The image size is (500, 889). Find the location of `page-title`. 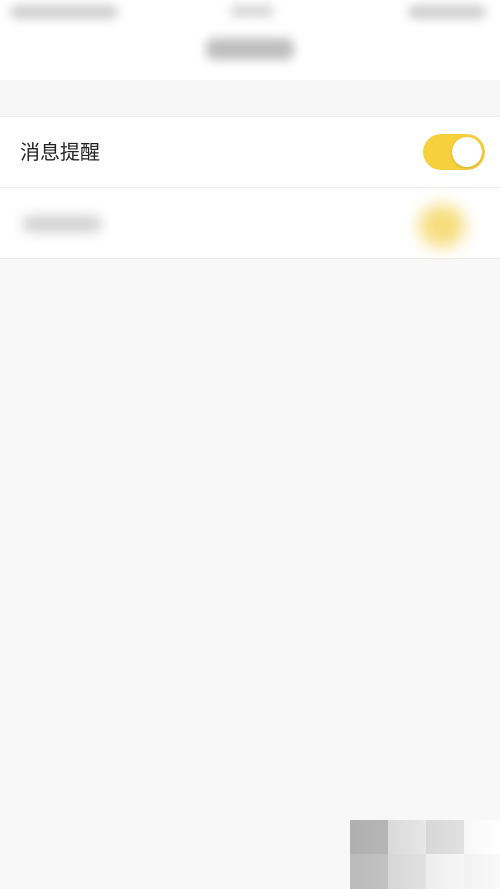

page-title is located at coordinates (250, 49).